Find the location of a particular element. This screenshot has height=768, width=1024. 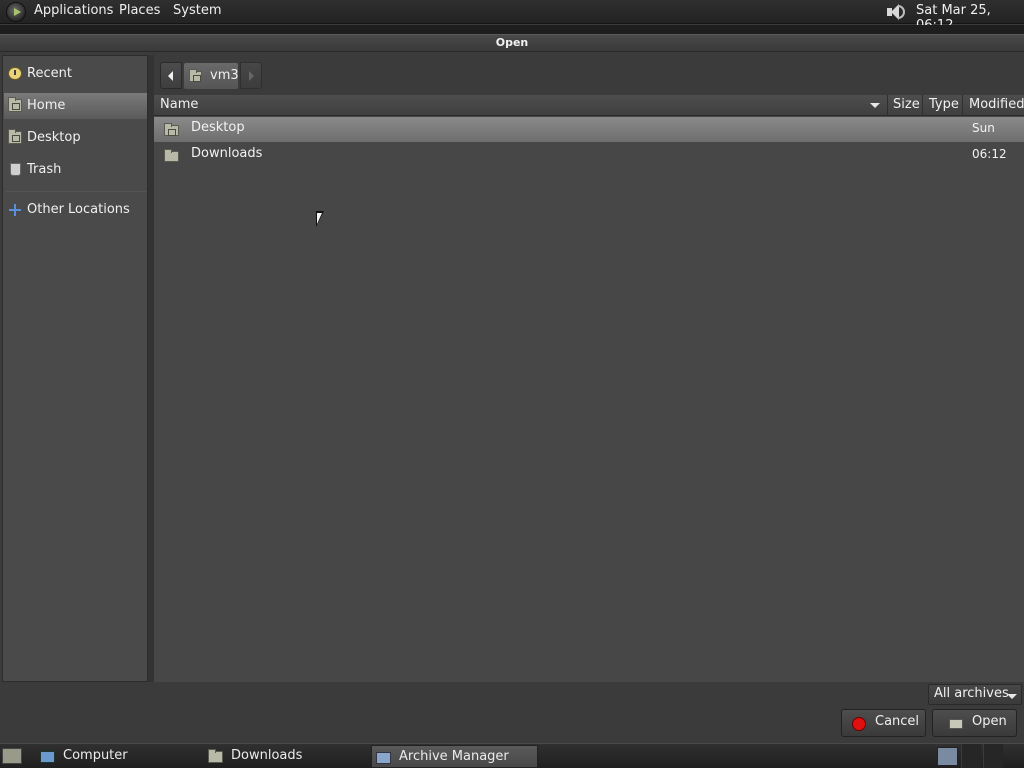

file-modified: Sun is located at coordinates (983, 128).